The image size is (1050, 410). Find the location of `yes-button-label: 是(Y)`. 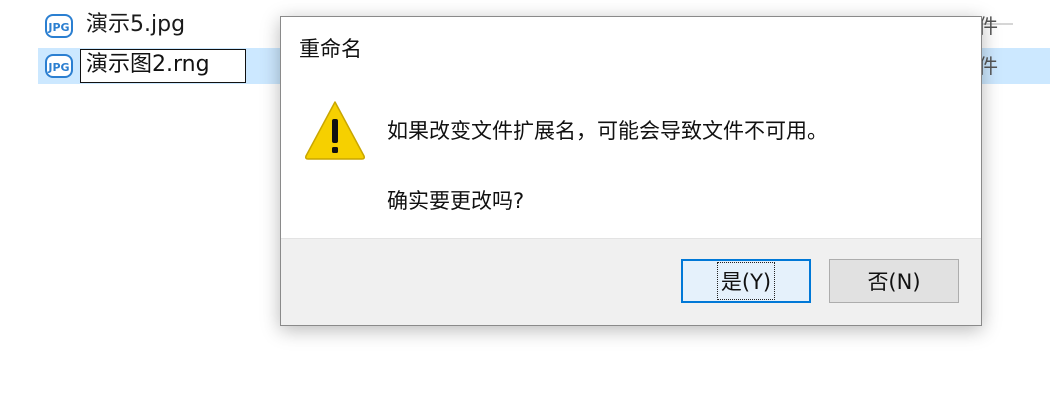

yes-button-label: 是(Y) is located at coordinates (746, 281).